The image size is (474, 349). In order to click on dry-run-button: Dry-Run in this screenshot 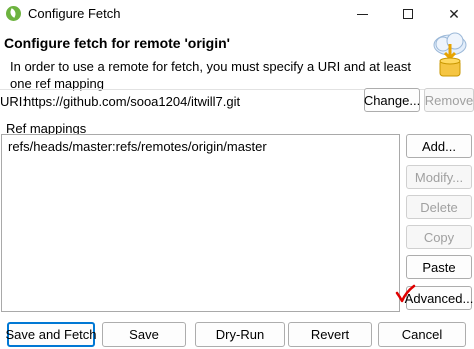, I will do `click(240, 334)`.